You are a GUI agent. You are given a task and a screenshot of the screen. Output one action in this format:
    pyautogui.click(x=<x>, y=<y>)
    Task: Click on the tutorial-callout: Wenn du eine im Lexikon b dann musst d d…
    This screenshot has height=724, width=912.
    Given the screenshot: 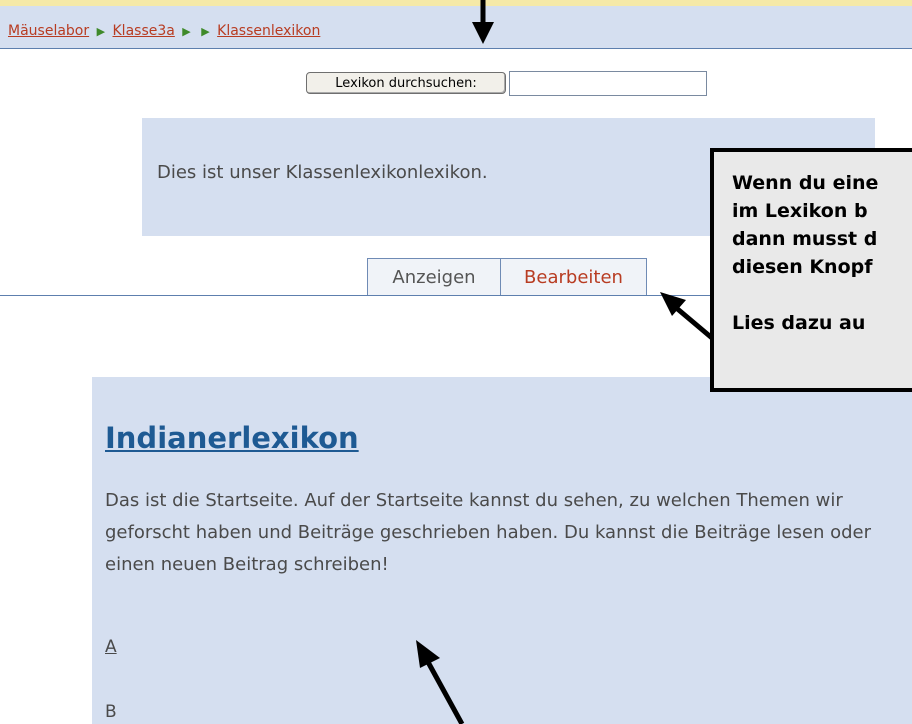 What is the action you would take?
    pyautogui.click(x=811, y=270)
    